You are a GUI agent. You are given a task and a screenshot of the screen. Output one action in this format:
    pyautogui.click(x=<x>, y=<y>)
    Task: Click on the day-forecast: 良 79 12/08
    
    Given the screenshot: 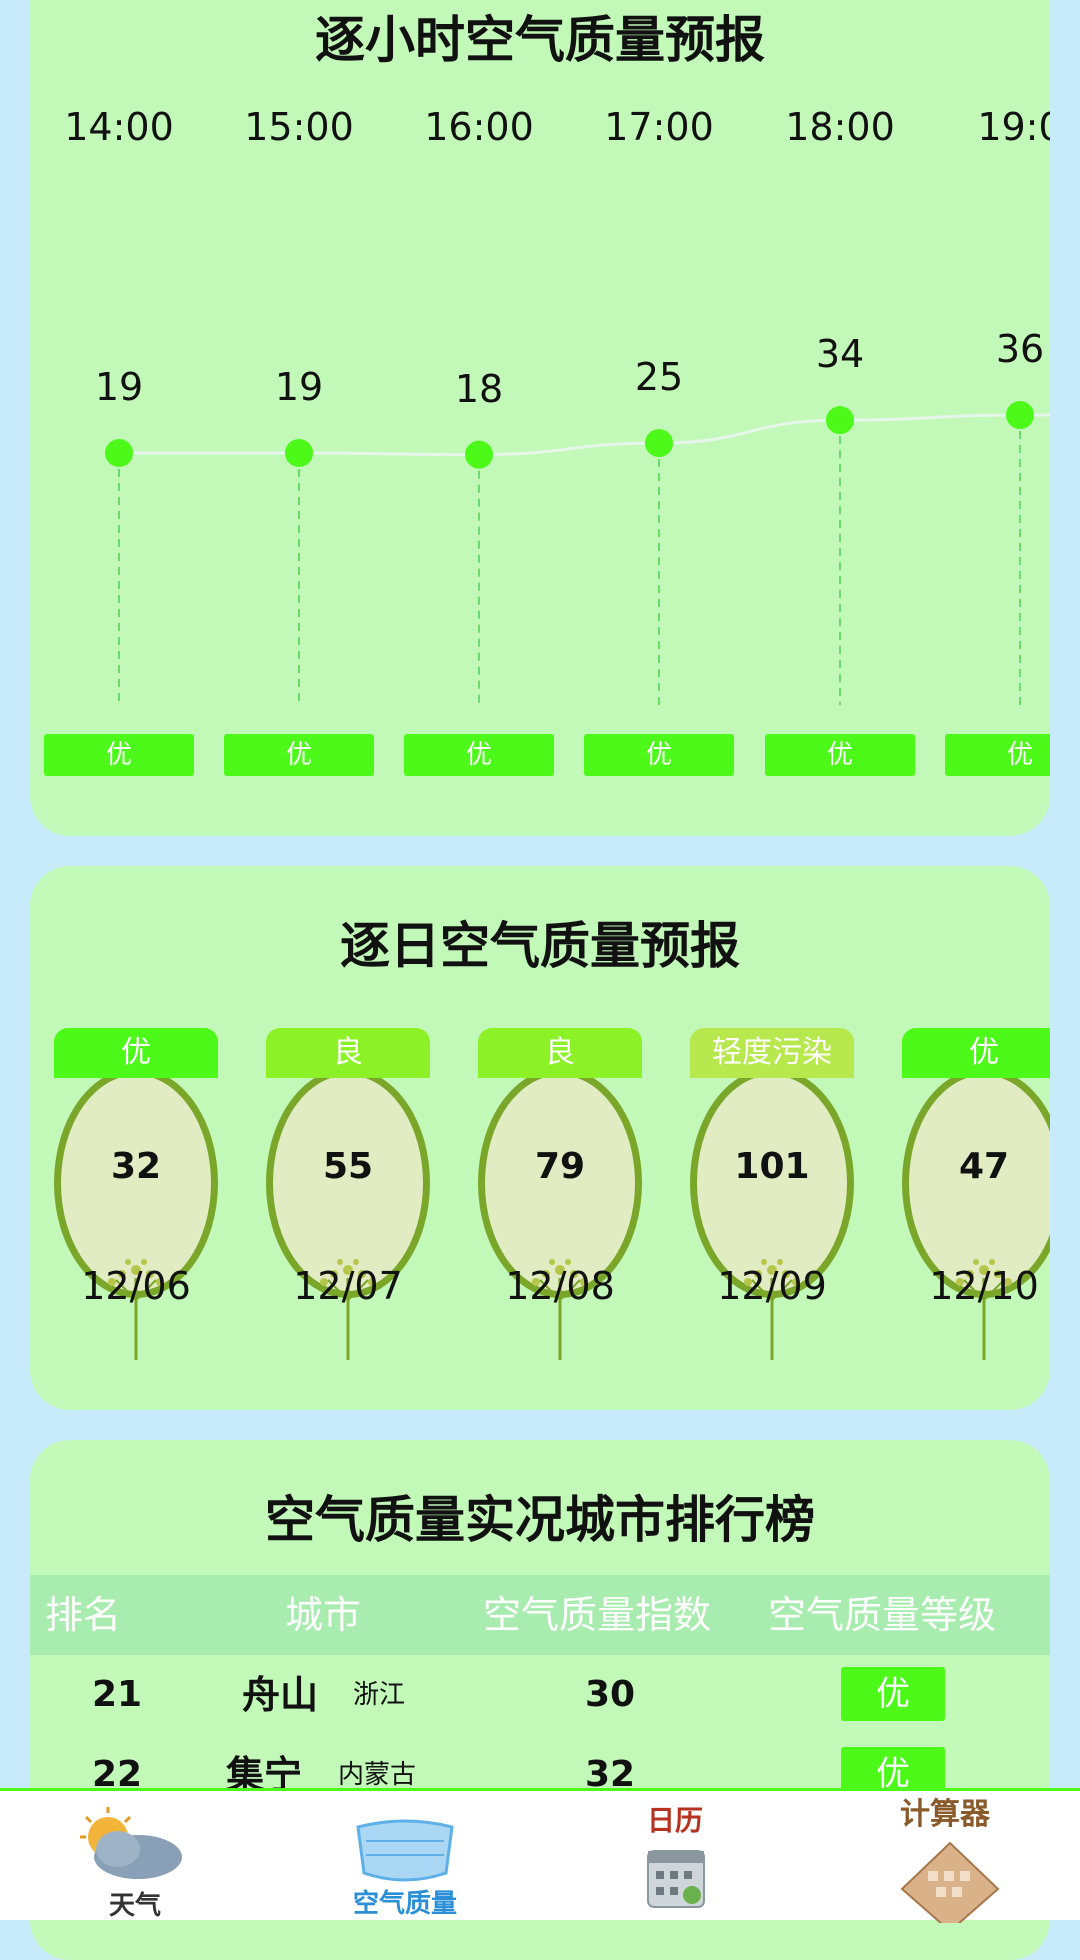 What is the action you would take?
    pyautogui.click(x=560, y=1194)
    